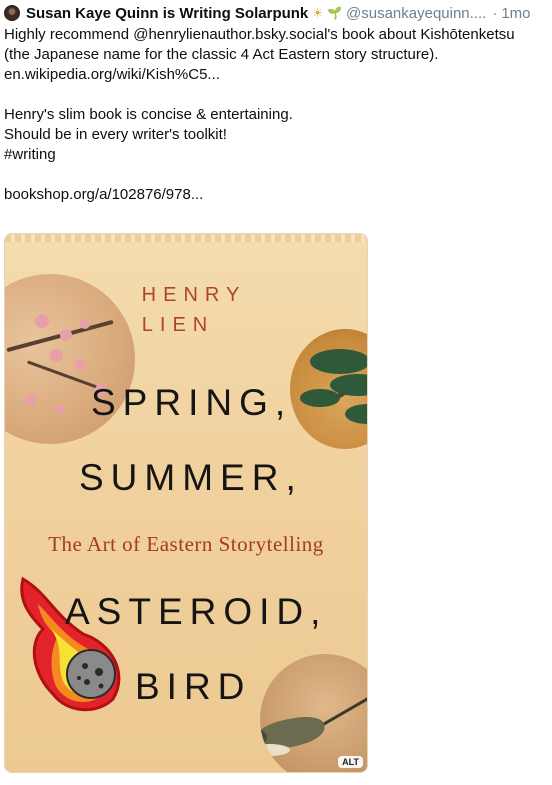 This screenshot has height=785, width=552. I want to click on hashtag-link: #writing, so click(30, 154).